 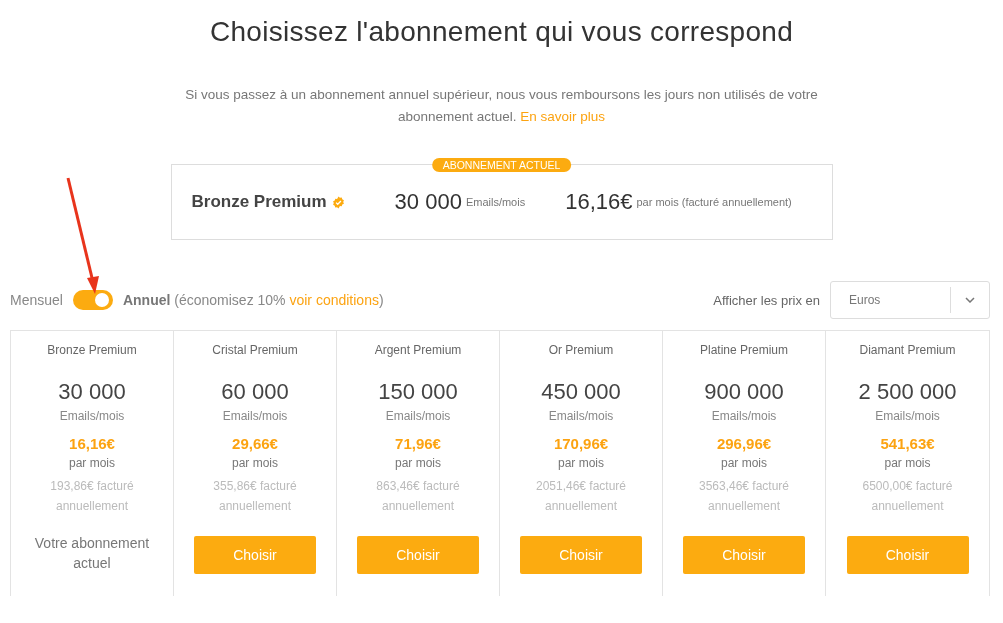 I want to click on annual-billing: 6500,00€ facturé annuellement, so click(x=907, y=496).